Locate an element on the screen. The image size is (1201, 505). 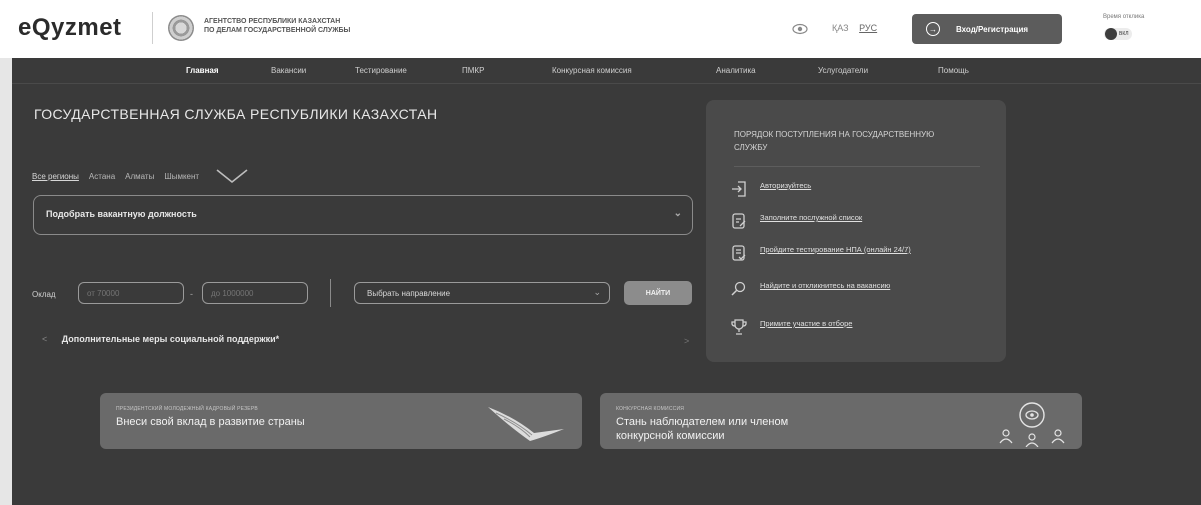
session-label: Время отклика is located at coordinates (1124, 17).